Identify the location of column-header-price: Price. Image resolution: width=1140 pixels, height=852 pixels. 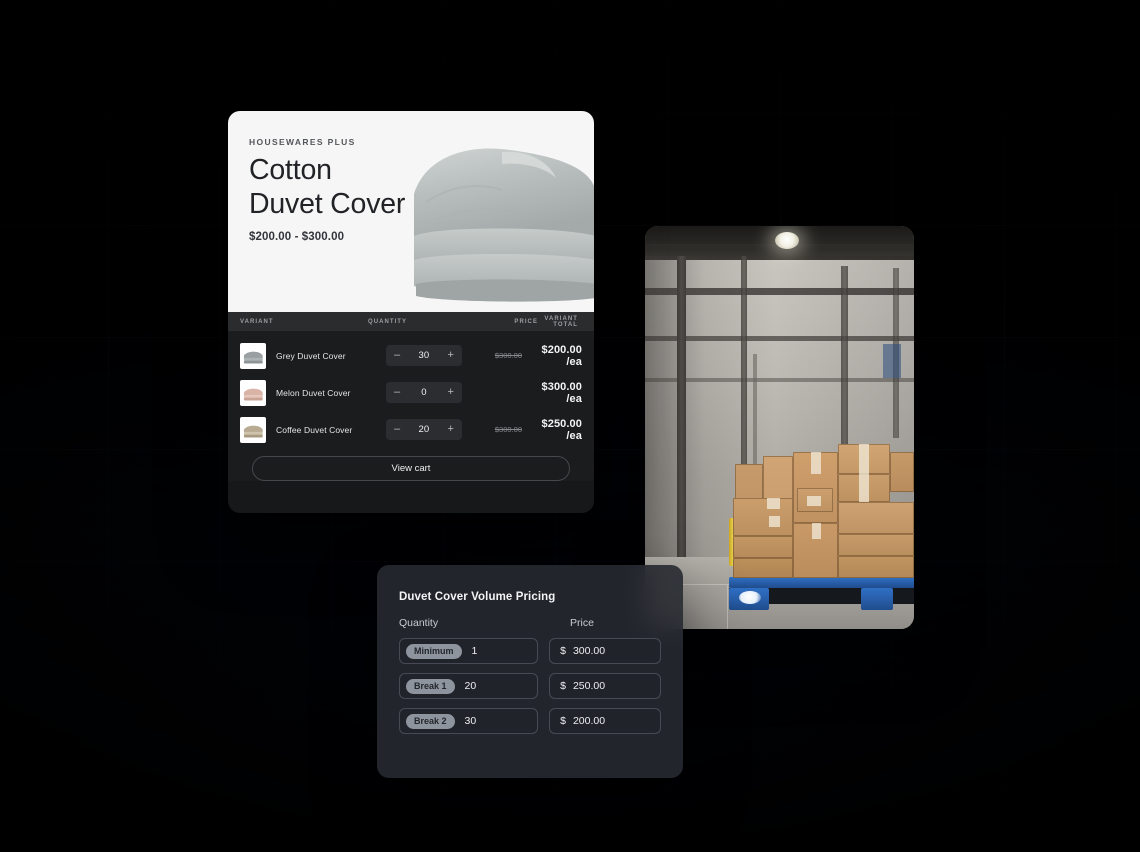
(582, 623).